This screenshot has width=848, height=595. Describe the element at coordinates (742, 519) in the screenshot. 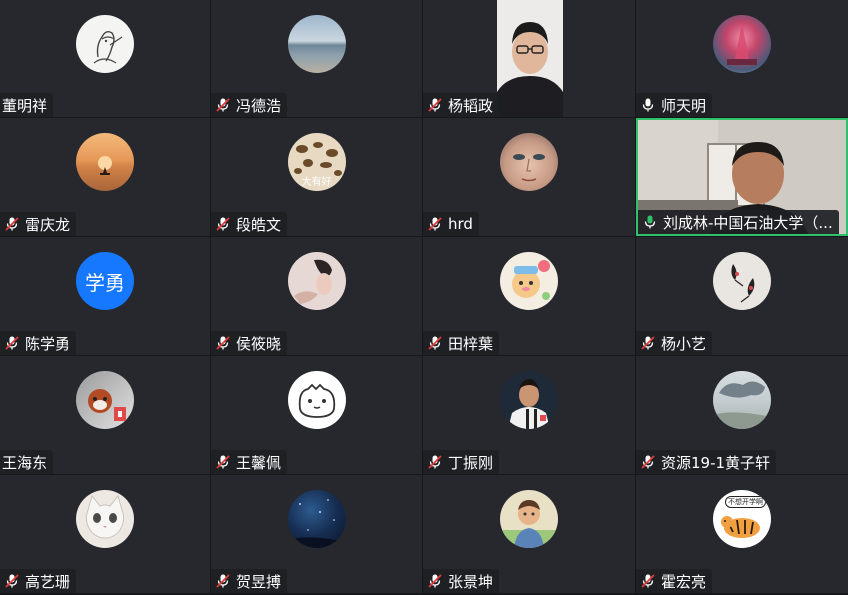

I see `tiger-avatar: 不想开学啊` at that location.